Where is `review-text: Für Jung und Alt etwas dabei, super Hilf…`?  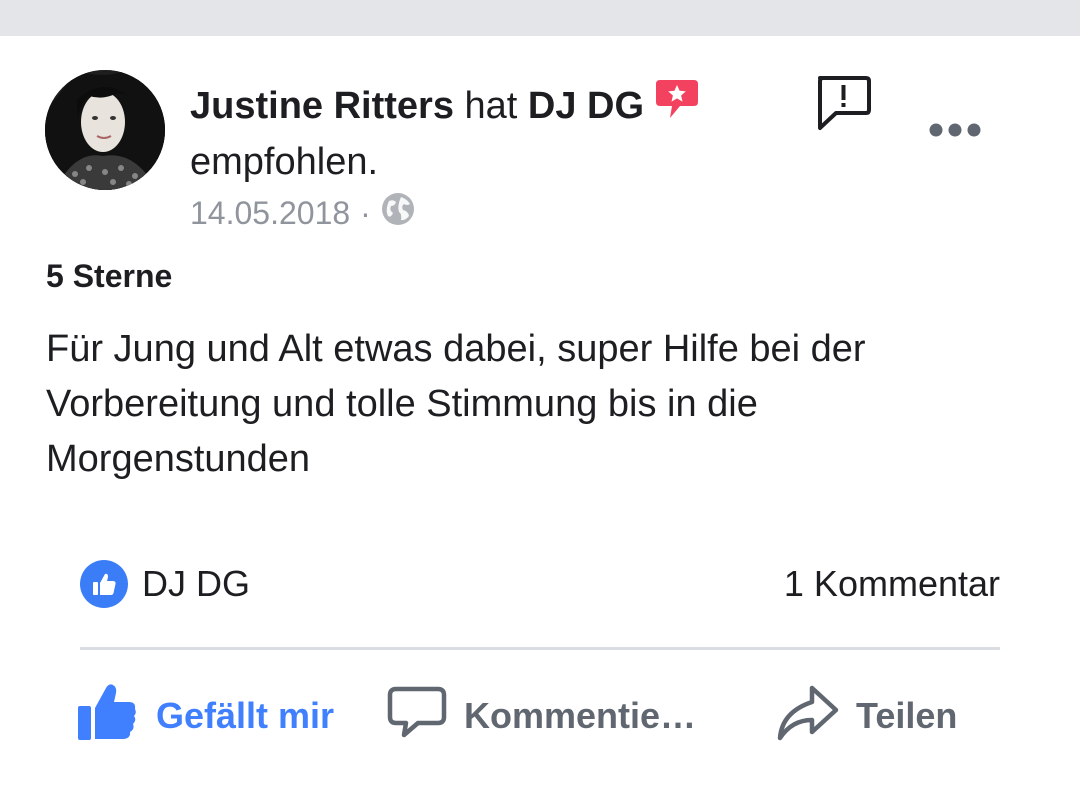
review-text: Für Jung und Alt etwas dabei, super Hilf… is located at coordinates (456, 404).